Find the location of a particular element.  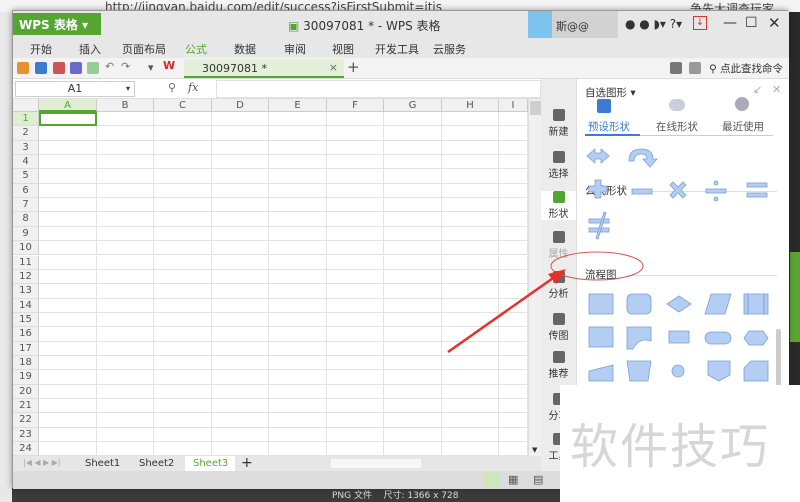

row-header: 14 is located at coordinates (26, 305).